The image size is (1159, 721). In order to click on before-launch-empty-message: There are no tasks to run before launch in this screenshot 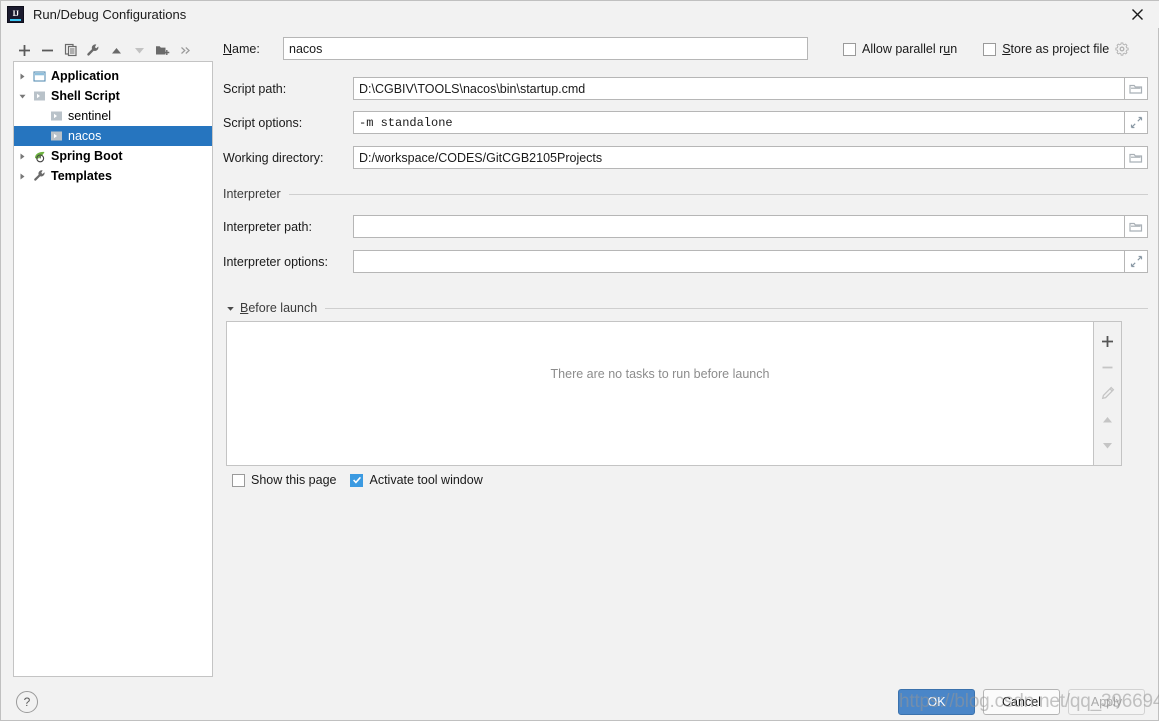, I will do `click(660, 374)`.